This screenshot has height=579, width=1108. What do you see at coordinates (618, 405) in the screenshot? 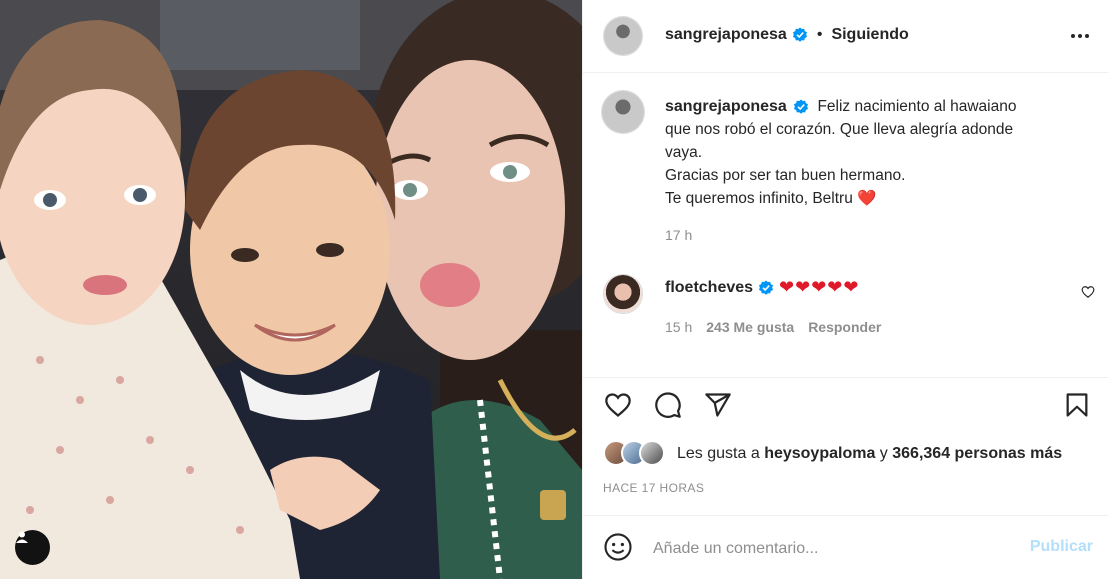
I see `like-heart-icon` at bounding box center [618, 405].